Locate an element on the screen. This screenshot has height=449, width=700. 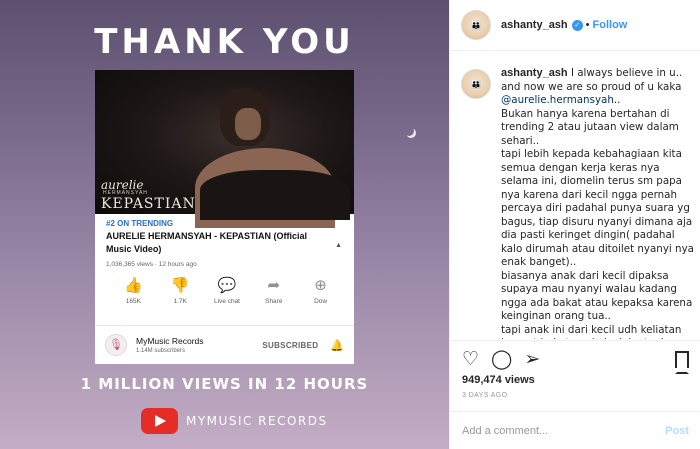
post-headline: THANK YOU is located at coordinates (224, 42).